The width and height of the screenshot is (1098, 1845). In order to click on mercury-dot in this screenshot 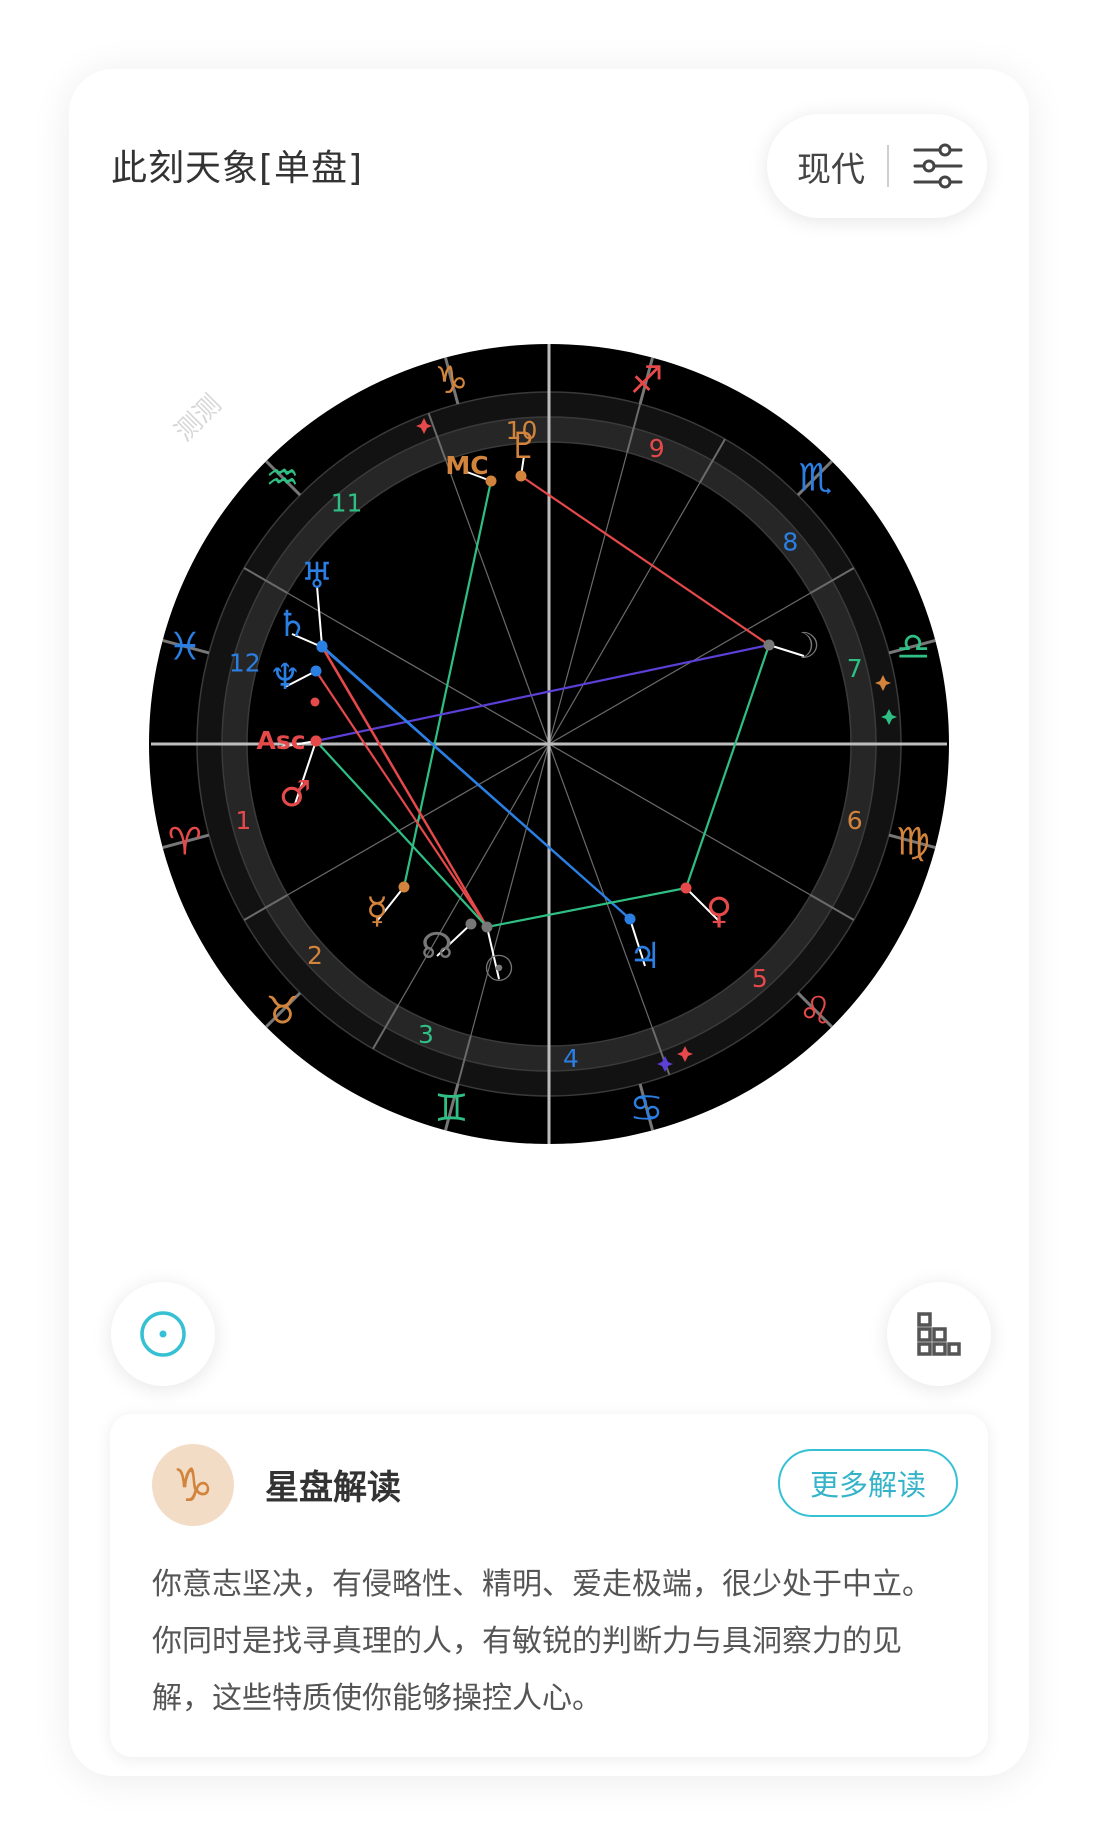, I will do `click(404, 887)`.